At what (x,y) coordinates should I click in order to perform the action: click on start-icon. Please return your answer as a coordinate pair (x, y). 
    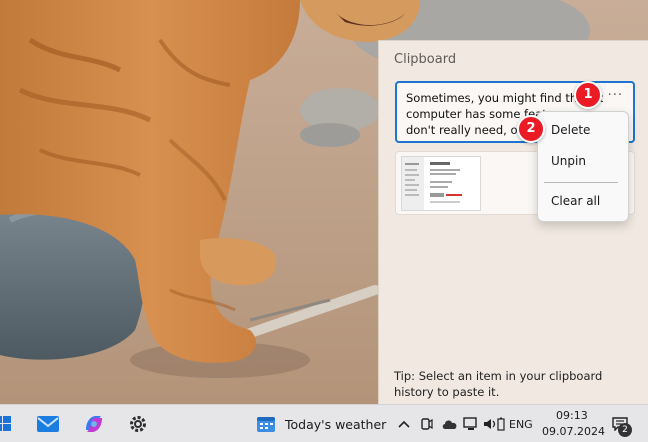
    Looking at the image, I should click on (7, 423).